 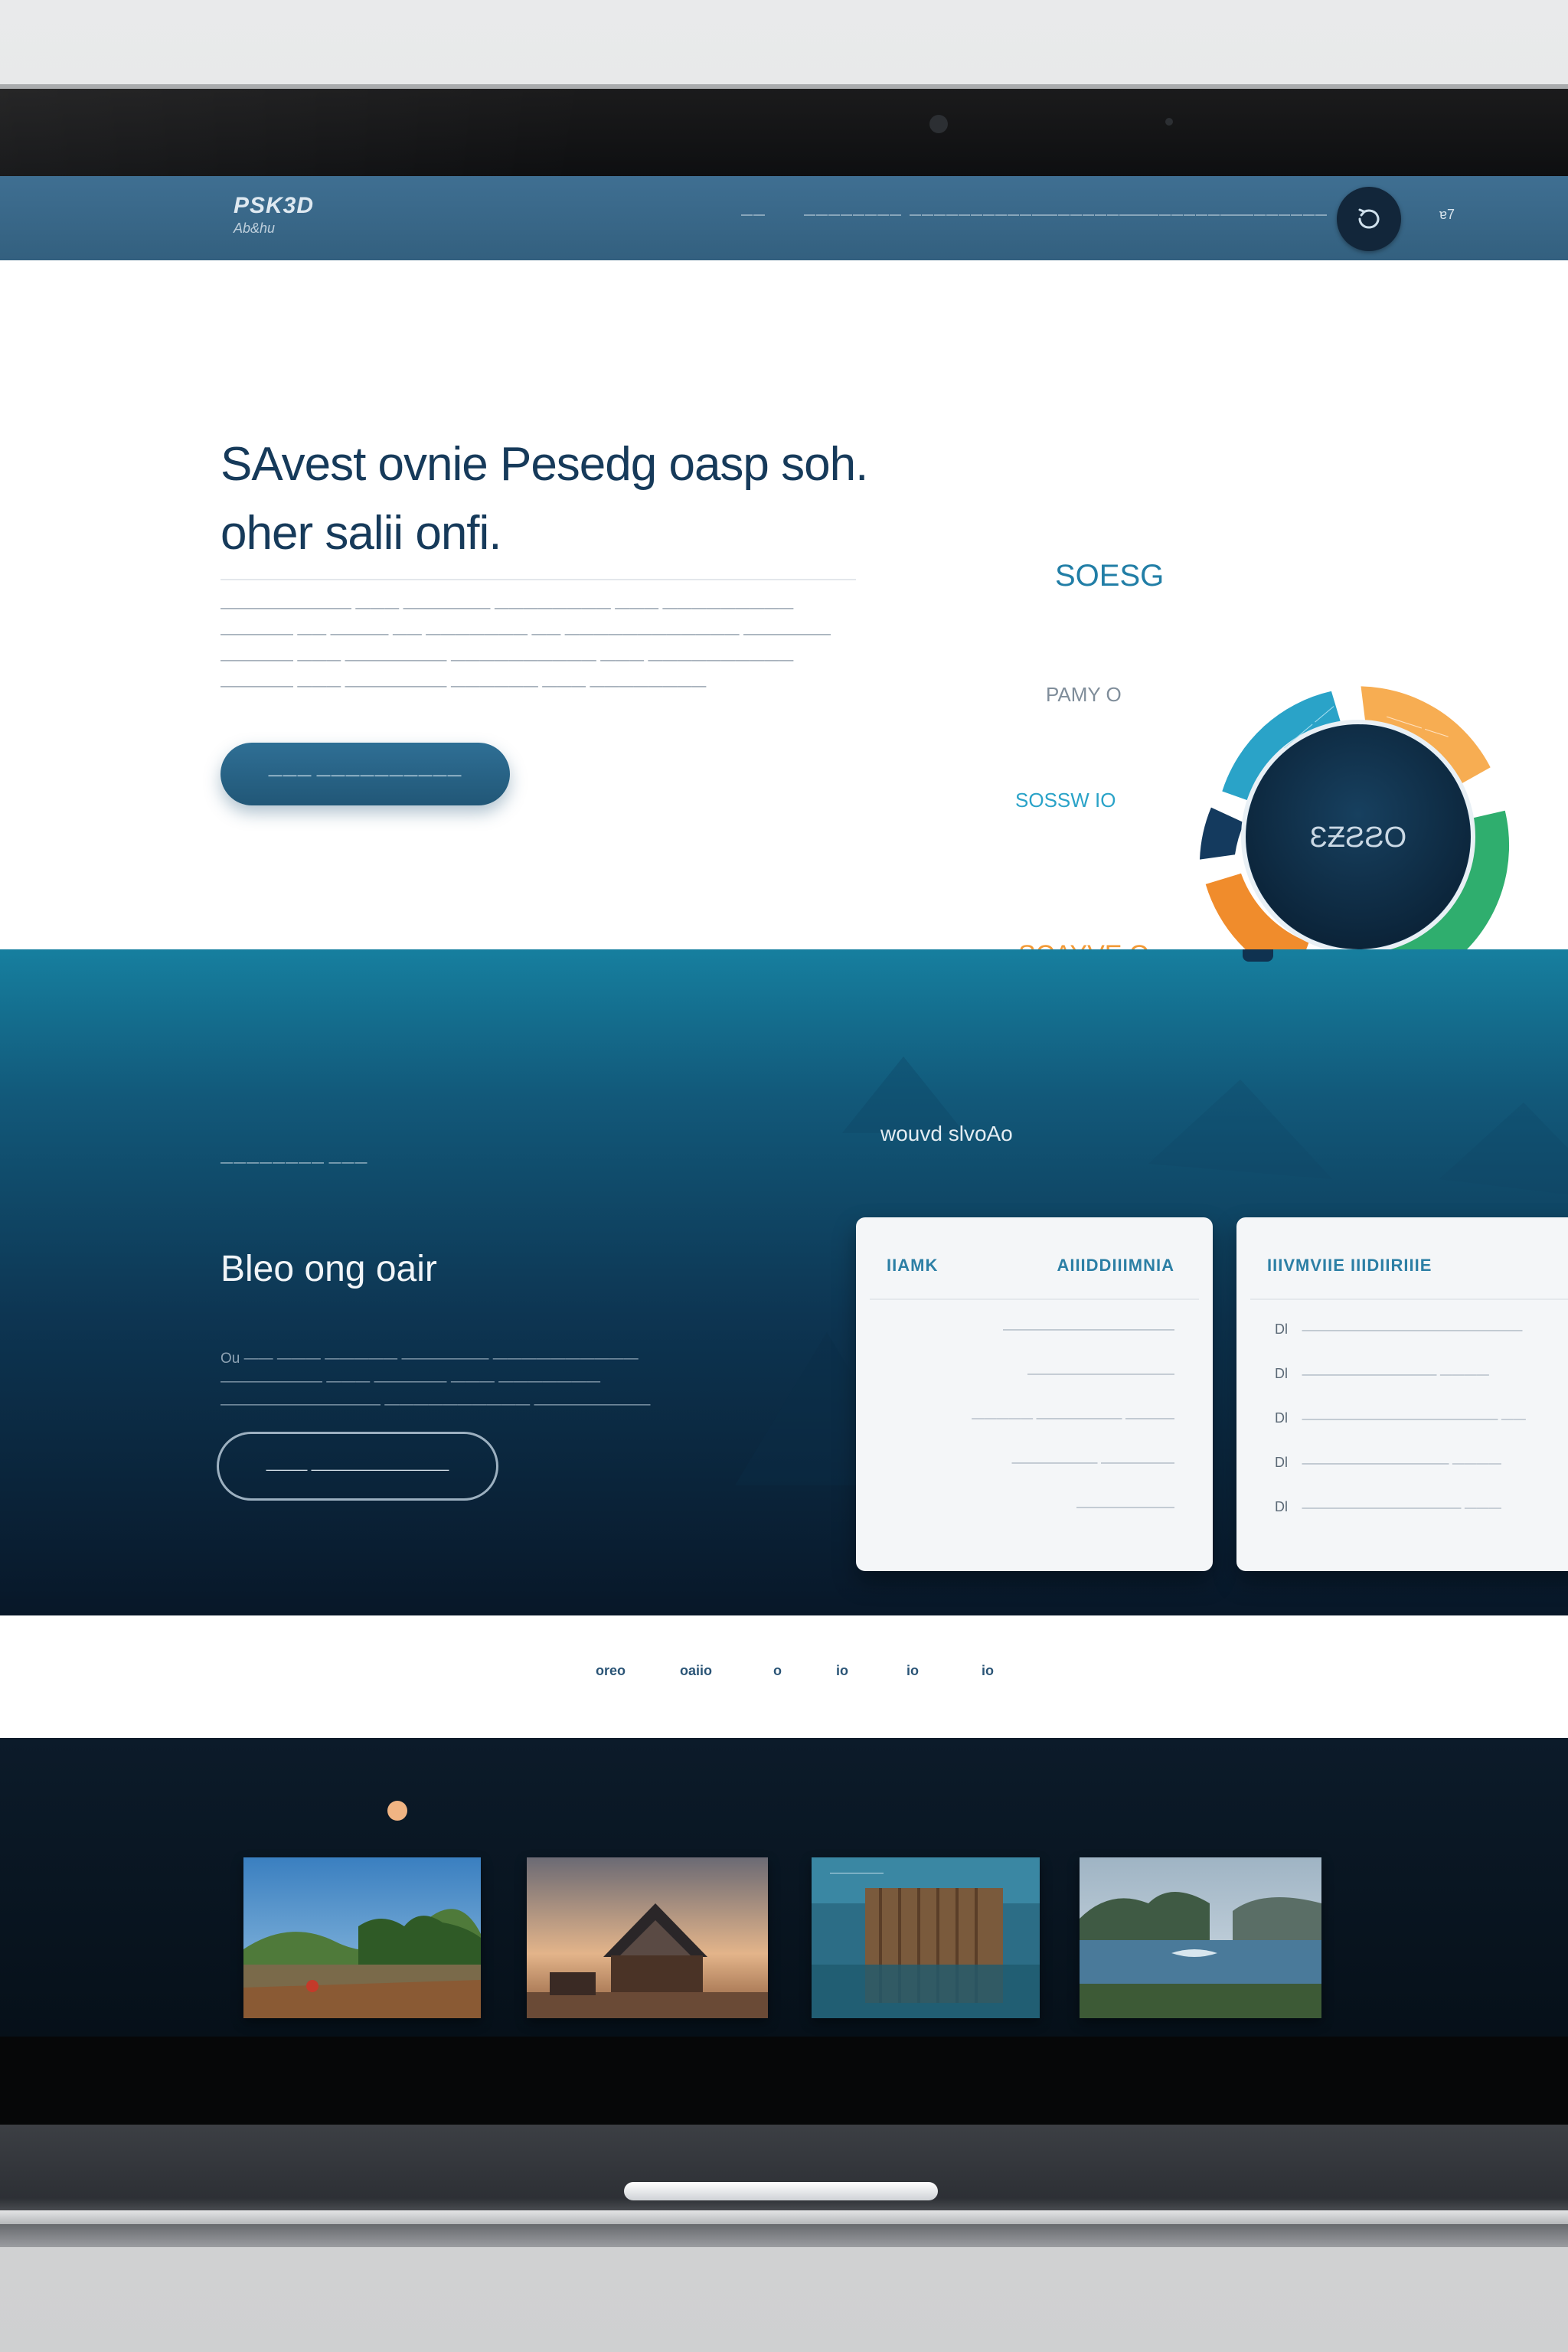 I want to click on device-bottom-bezel, so click(x=784, y=2081).